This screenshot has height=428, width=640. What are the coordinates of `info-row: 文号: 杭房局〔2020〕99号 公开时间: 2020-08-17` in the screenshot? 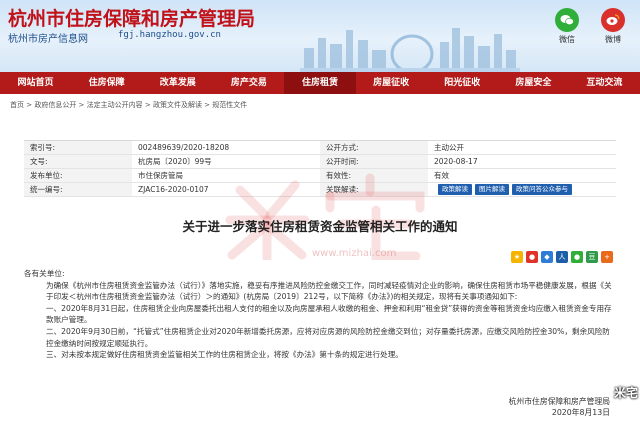 It's located at (320, 162).